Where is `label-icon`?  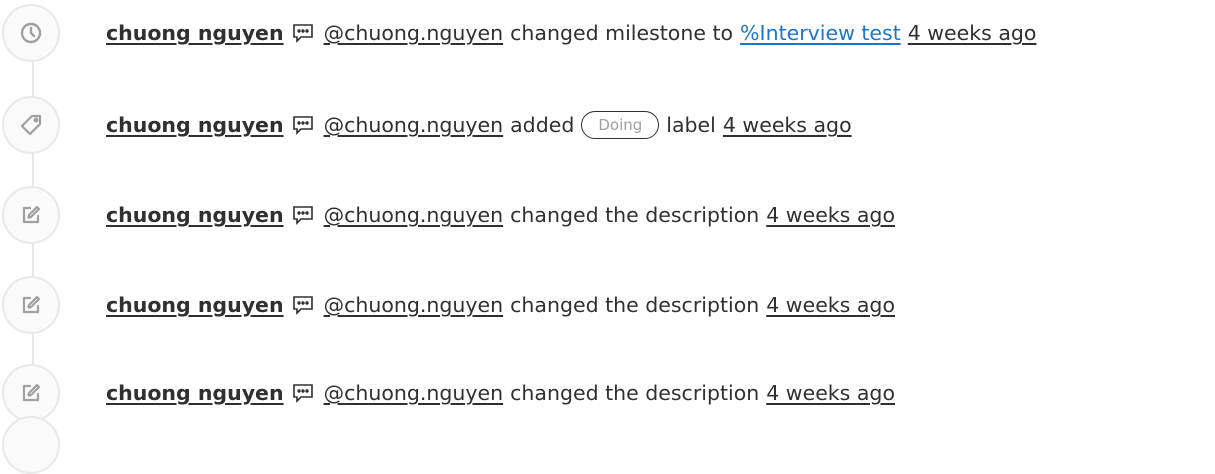 label-icon is located at coordinates (31, 125).